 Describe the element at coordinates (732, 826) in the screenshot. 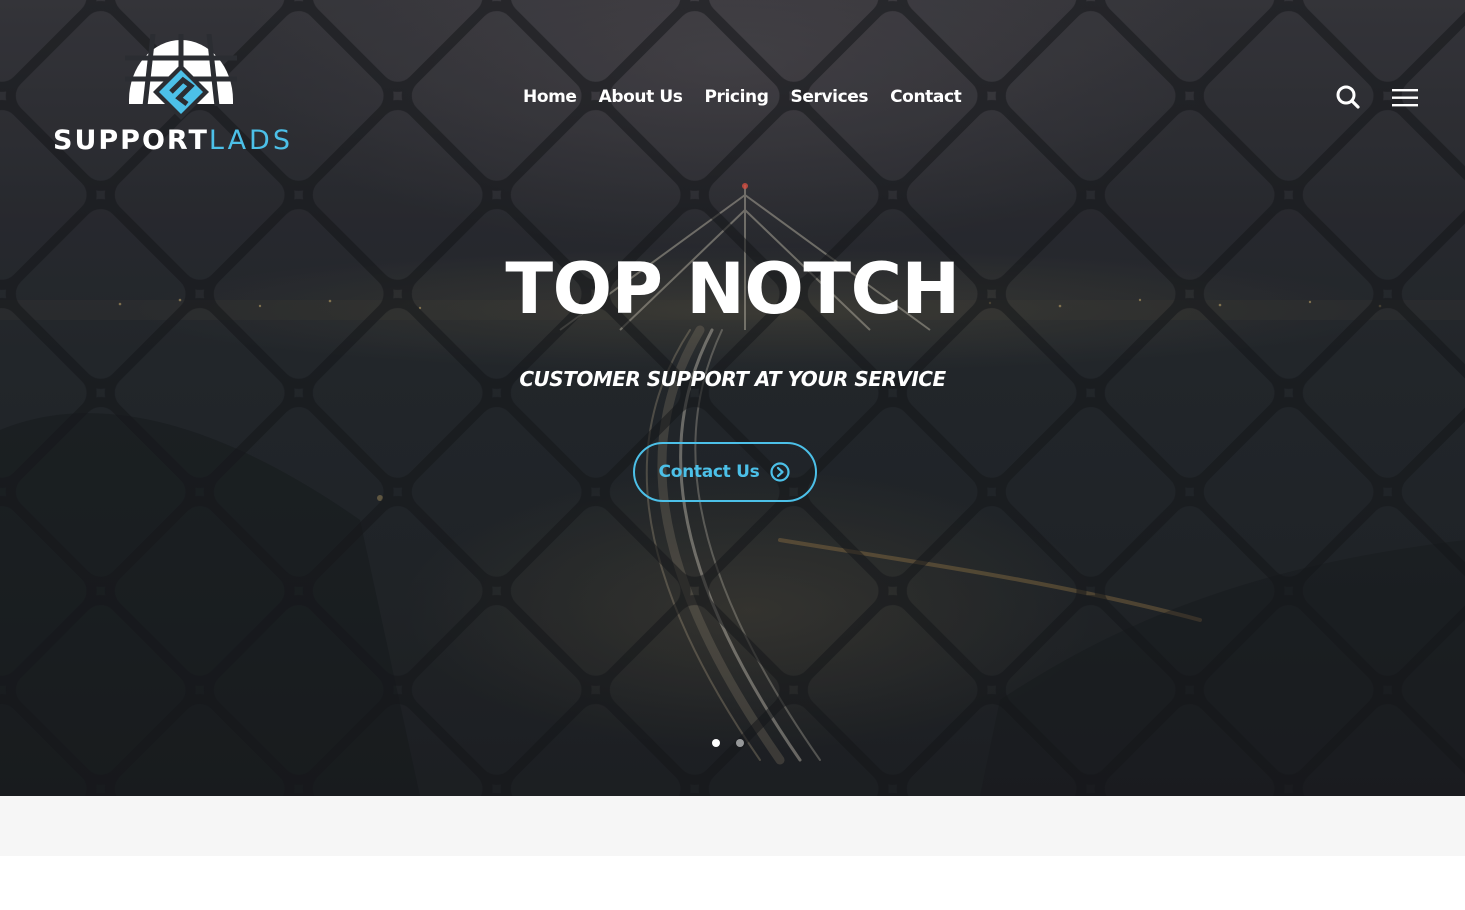

I see `light-section-band` at that location.